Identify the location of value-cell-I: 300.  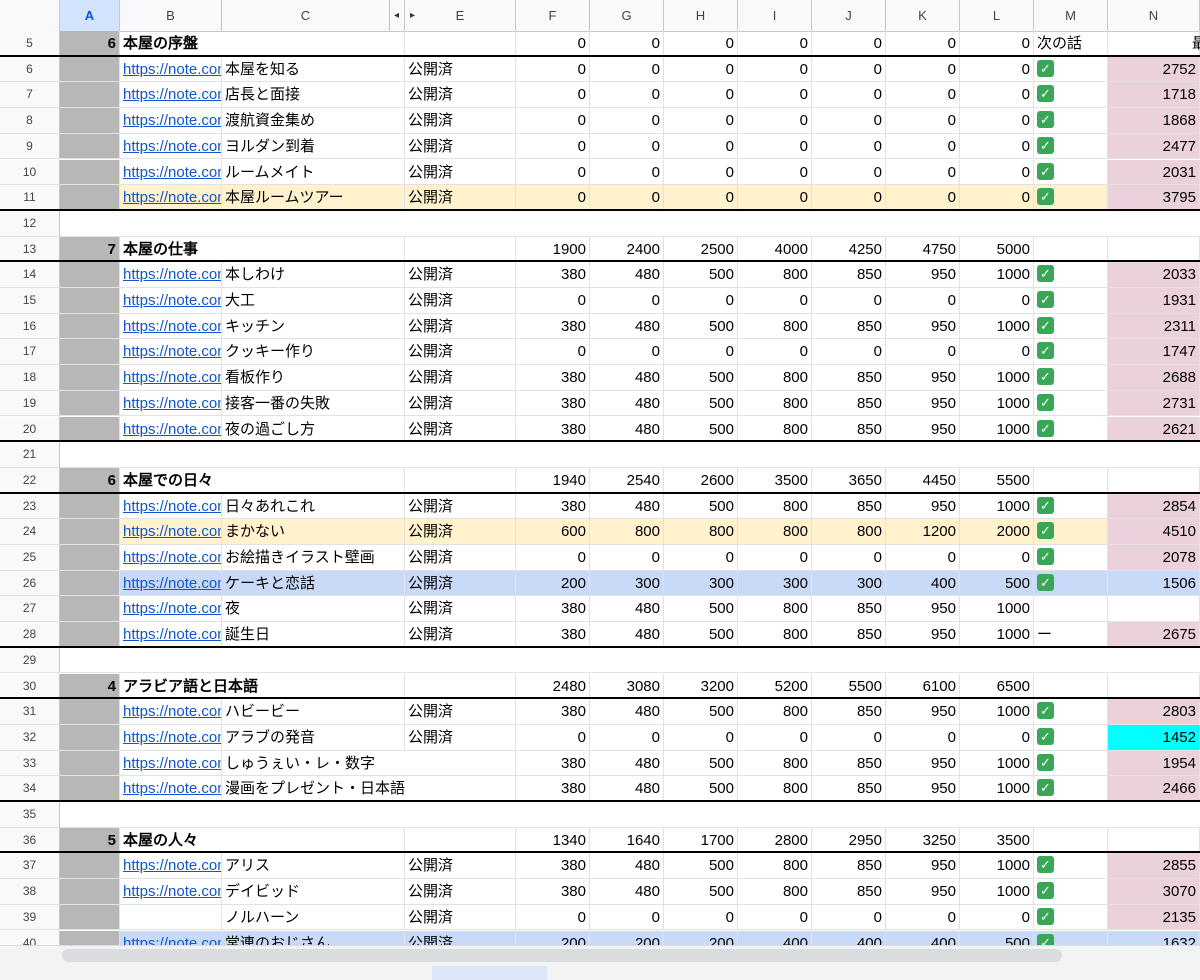
(775, 583).